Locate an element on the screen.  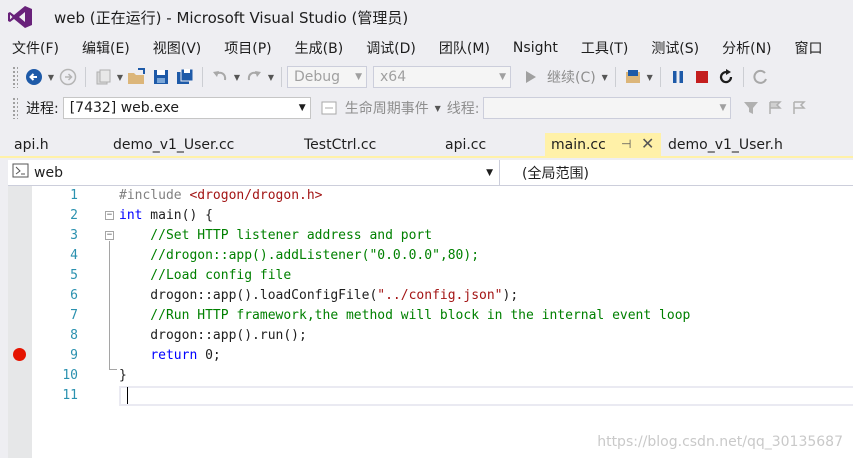
restart-icon is located at coordinates (726, 77).